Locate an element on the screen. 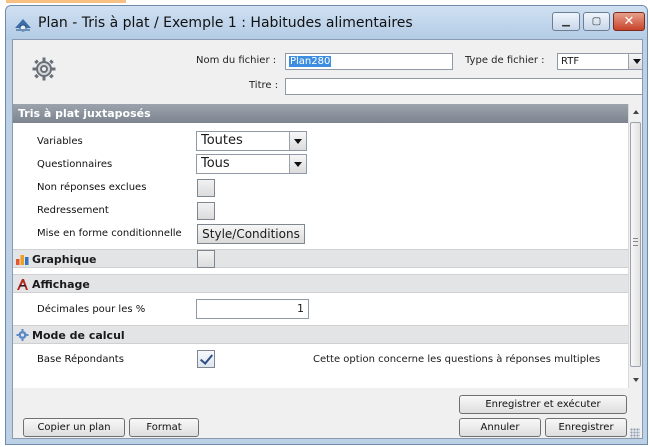  cog-icon is located at coordinates (22, 335).